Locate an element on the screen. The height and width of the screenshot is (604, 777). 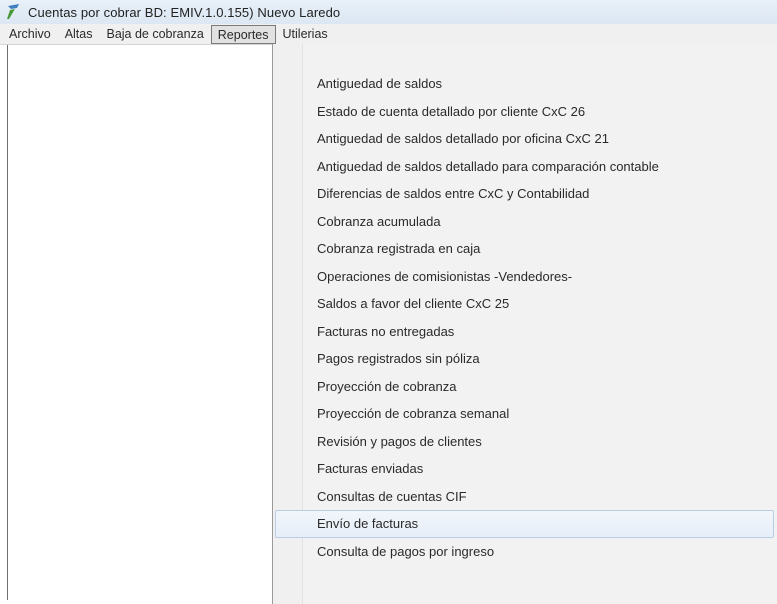
menu-item-proyeccion-de-cobranza: Proyección de cobranza is located at coordinates (525, 387).